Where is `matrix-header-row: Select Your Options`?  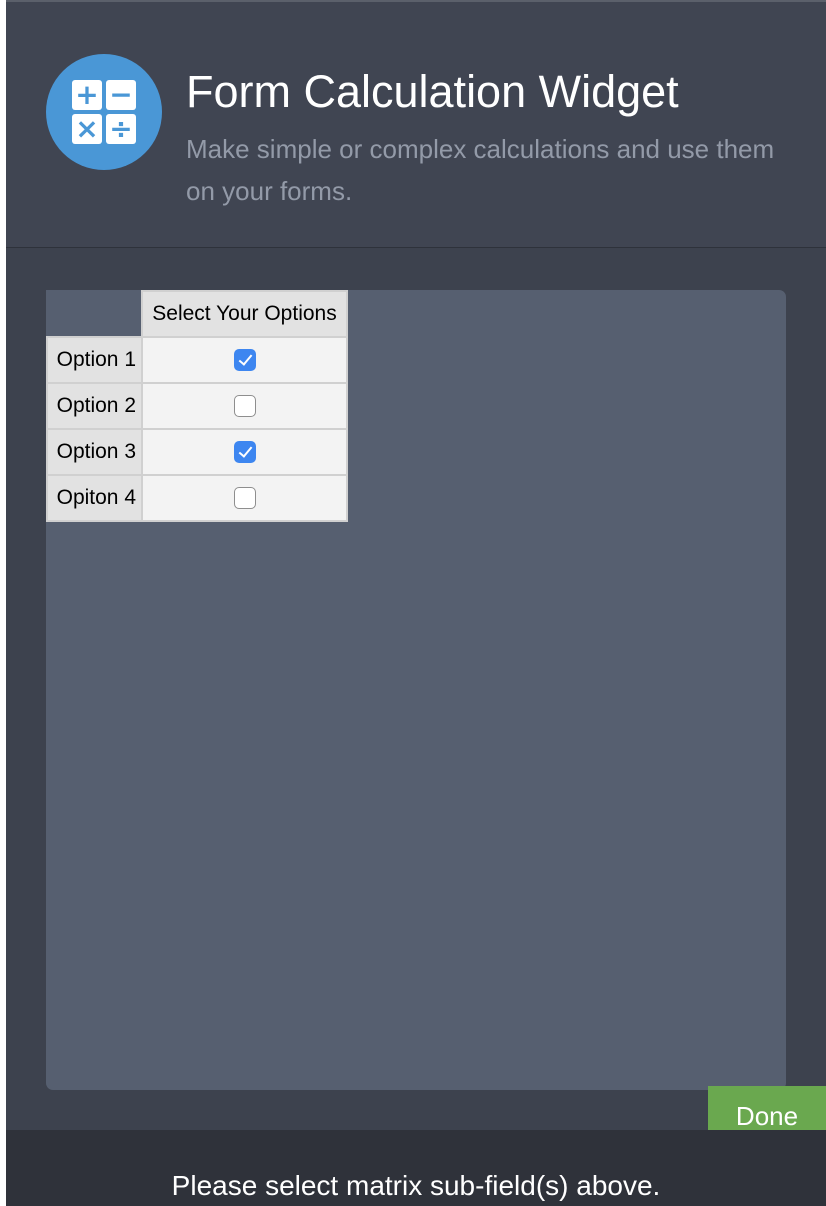 matrix-header-row: Select Your Options is located at coordinates (197, 314).